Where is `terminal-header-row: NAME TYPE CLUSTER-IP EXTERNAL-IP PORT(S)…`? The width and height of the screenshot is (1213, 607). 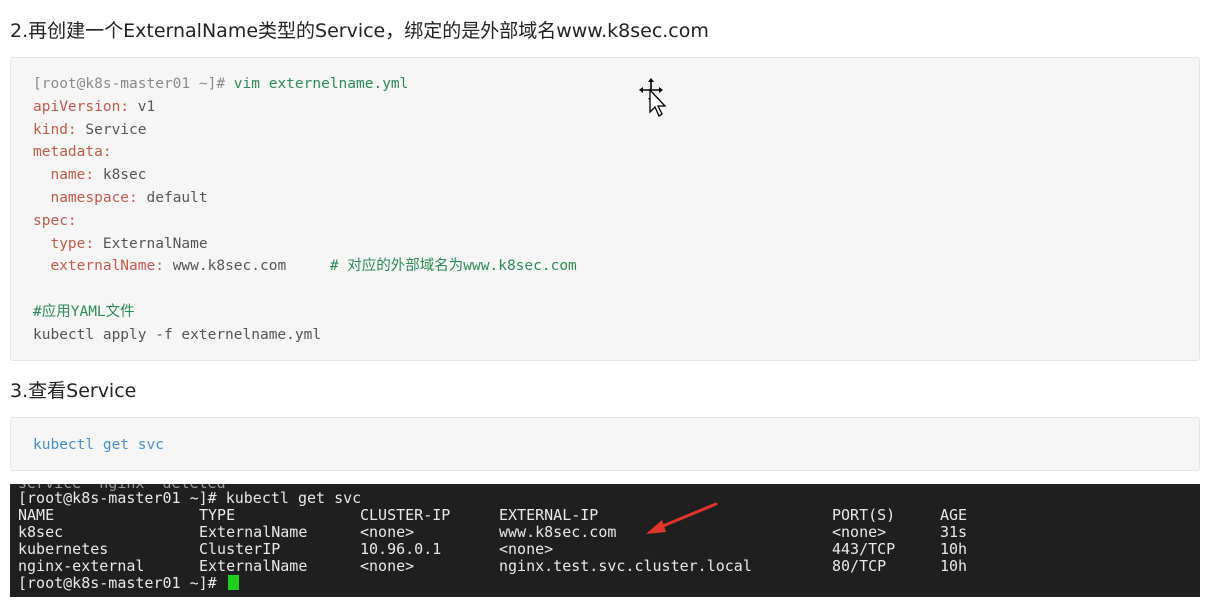
terminal-header-row: NAME TYPE CLUSTER-IP EXTERNAL-IP PORT(S)… is located at coordinates (605, 515).